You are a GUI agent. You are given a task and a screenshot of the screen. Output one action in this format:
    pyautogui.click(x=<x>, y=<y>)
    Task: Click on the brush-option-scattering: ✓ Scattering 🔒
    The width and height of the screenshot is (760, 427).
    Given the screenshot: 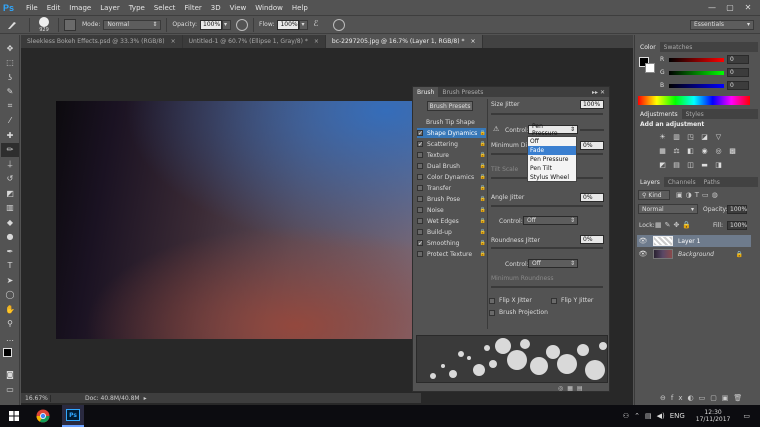 What is the action you would take?
    pyautogui.click(x=451, y=144)
    